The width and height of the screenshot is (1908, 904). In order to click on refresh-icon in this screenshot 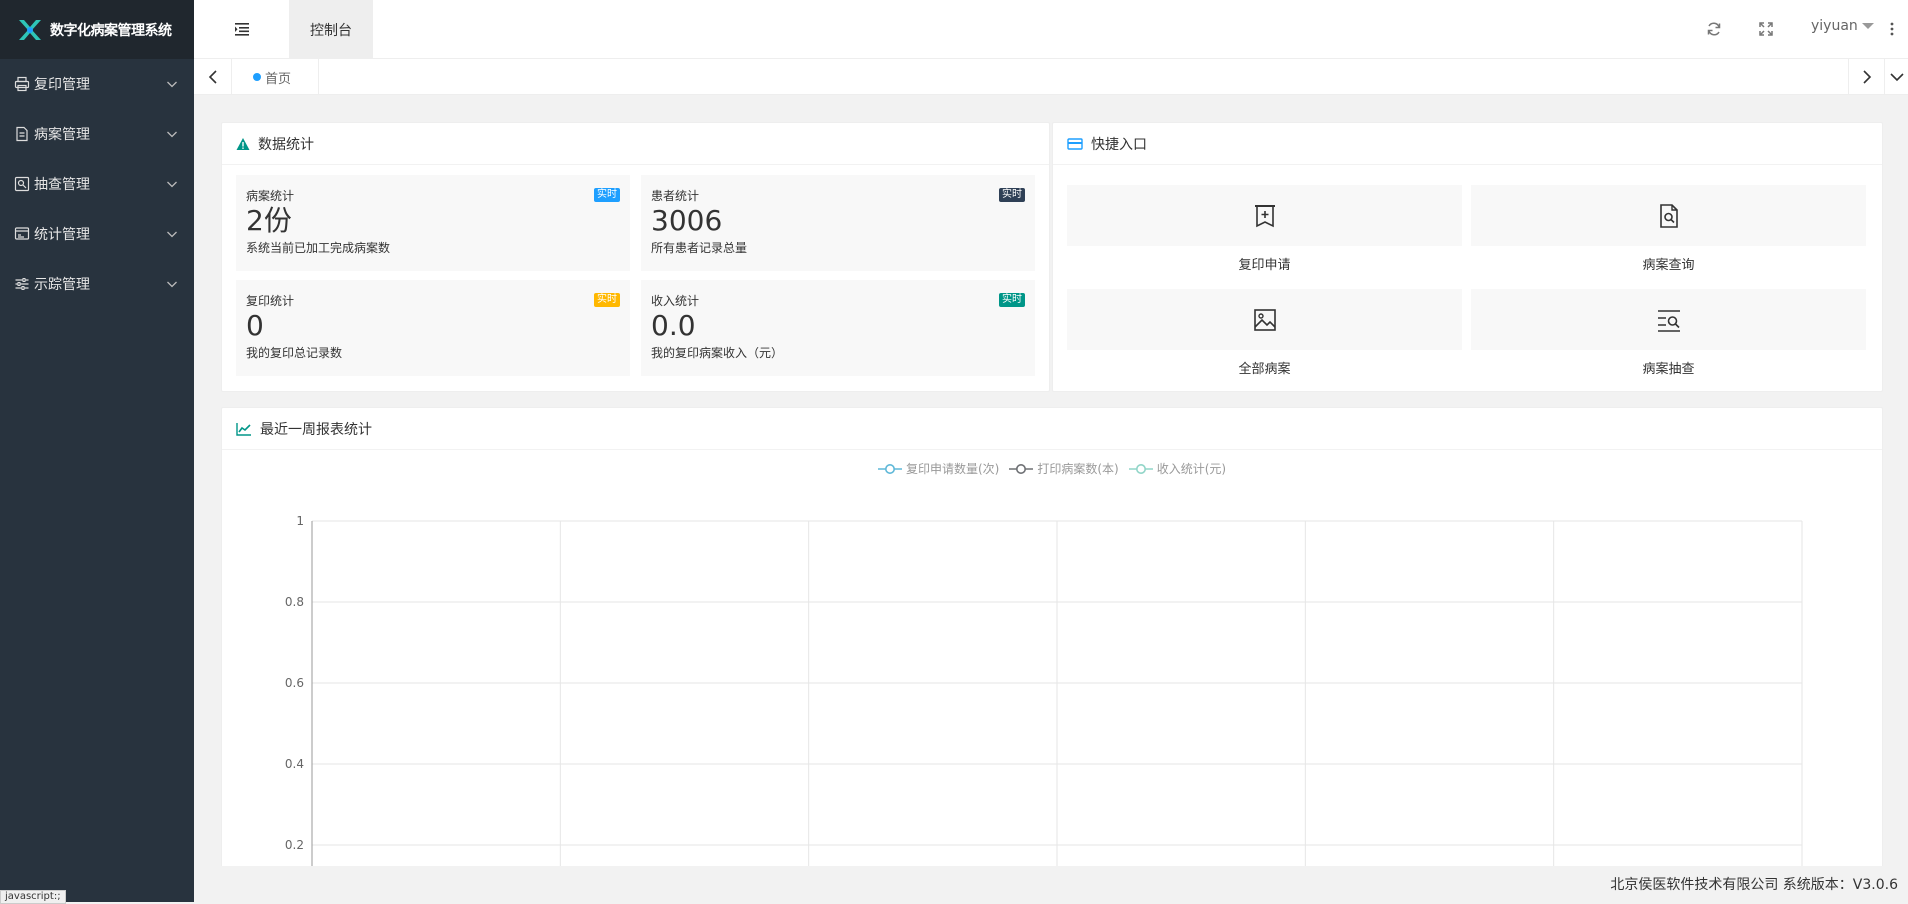, I will do `click(1714, 29)`.